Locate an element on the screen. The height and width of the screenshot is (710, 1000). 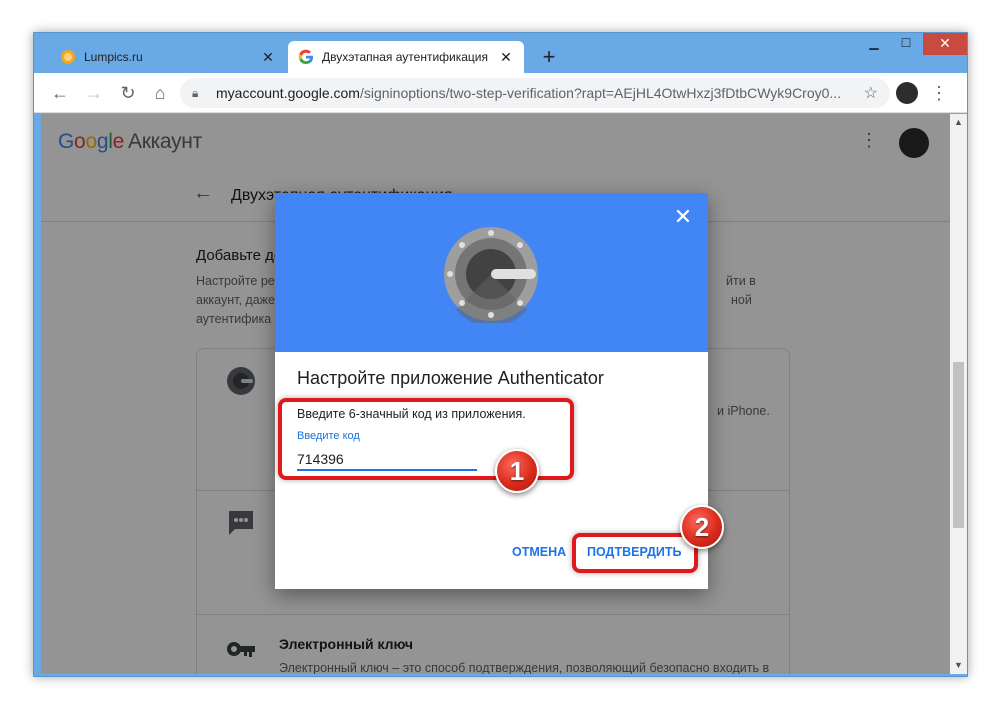
page-scrollbar: ▲ ▼ is located at coordinates (958, 394).